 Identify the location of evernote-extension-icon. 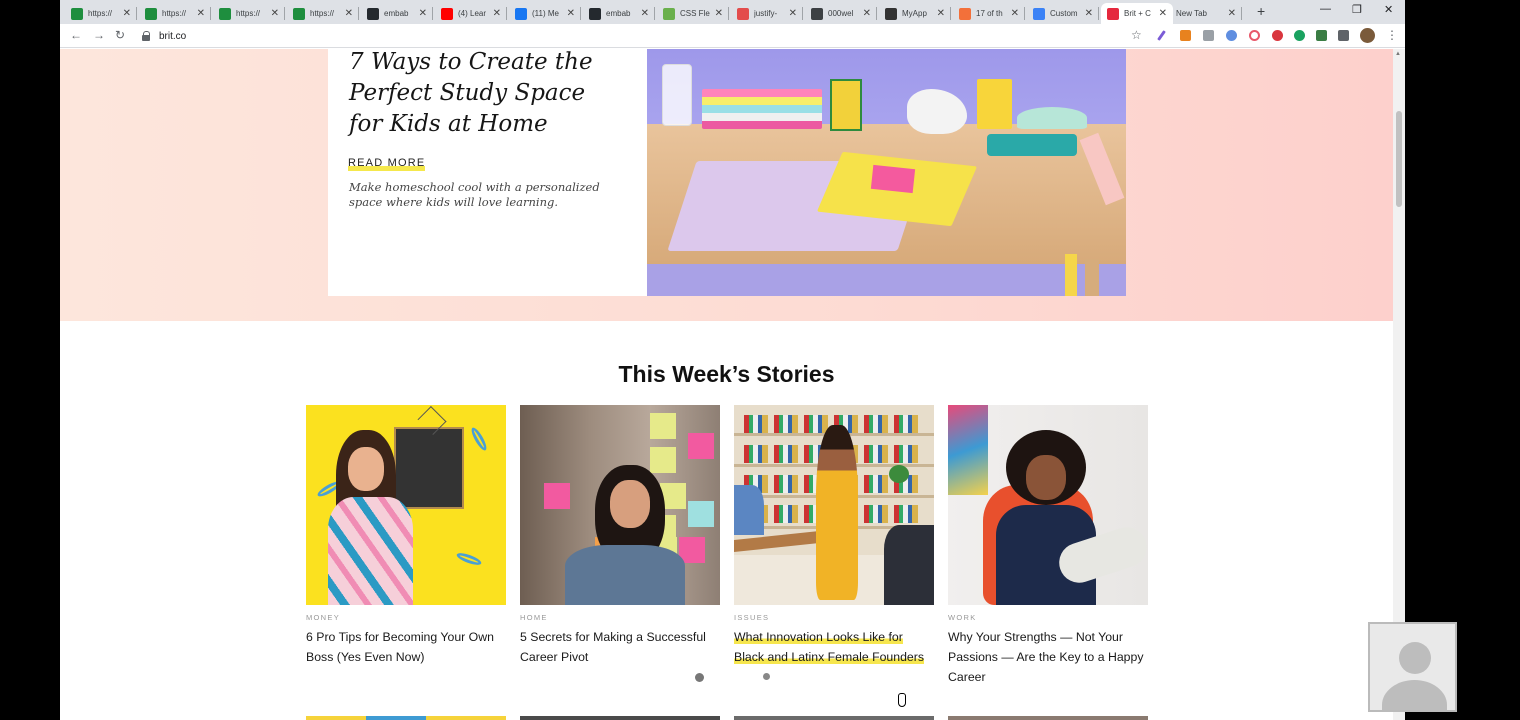
(1299, 35).